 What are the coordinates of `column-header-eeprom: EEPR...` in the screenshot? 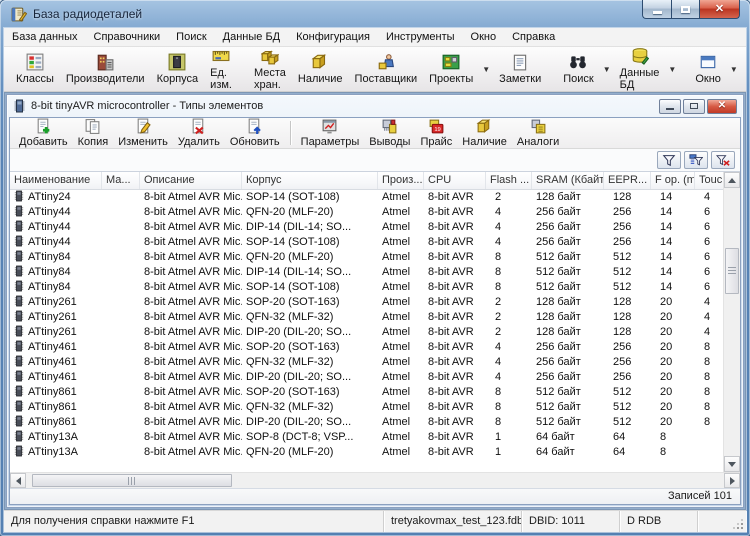 It's located at (627, 180).